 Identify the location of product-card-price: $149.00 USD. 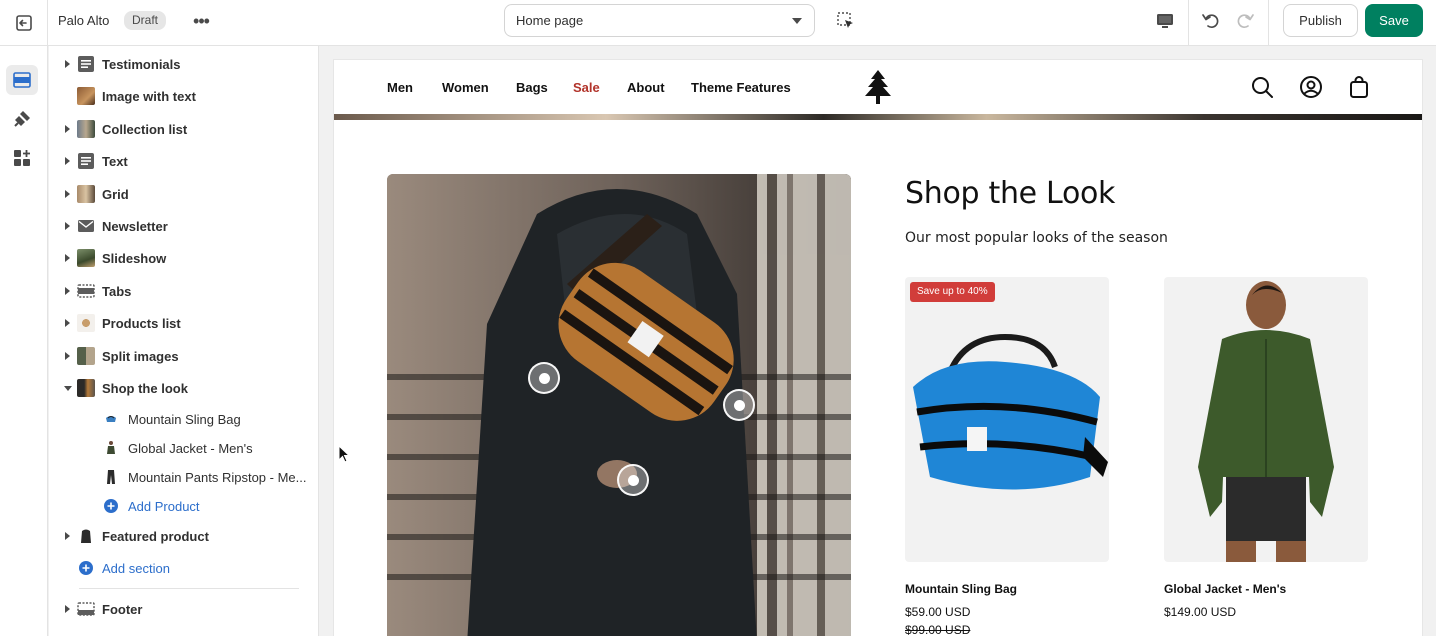
(1200, 612).